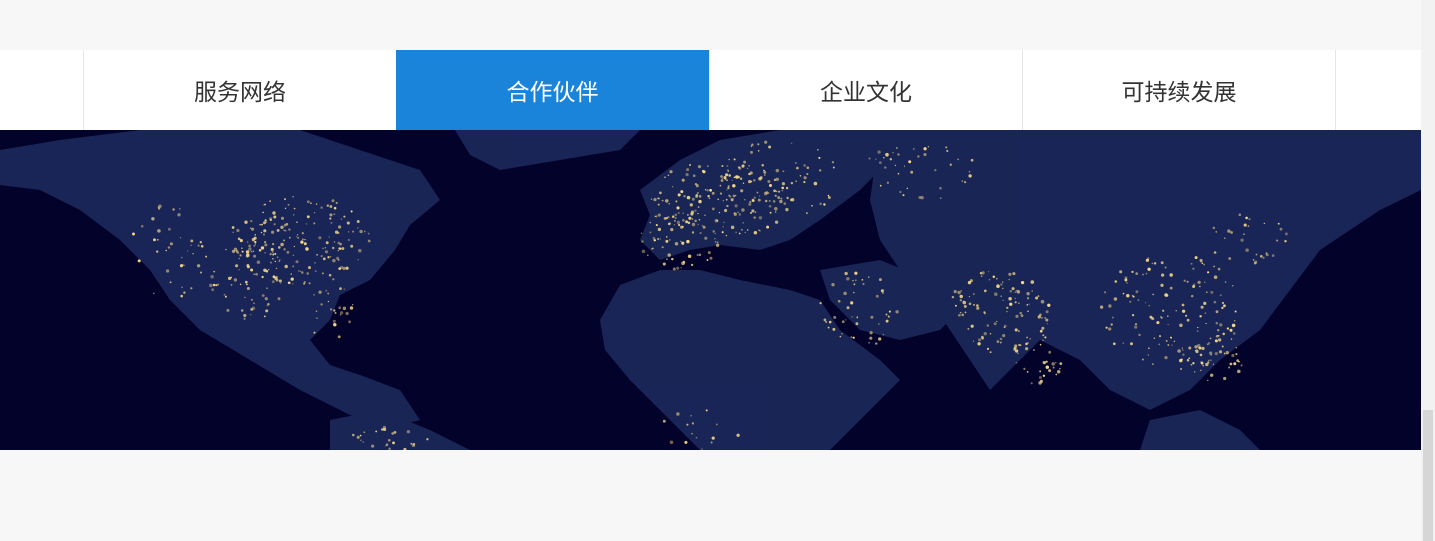 This screenshot has width=1435, height=541. What do you see at coordinates (239, 90) in the screenshot?
I see `tab-service-network: 服务网络` at bounding box center [239, 90].